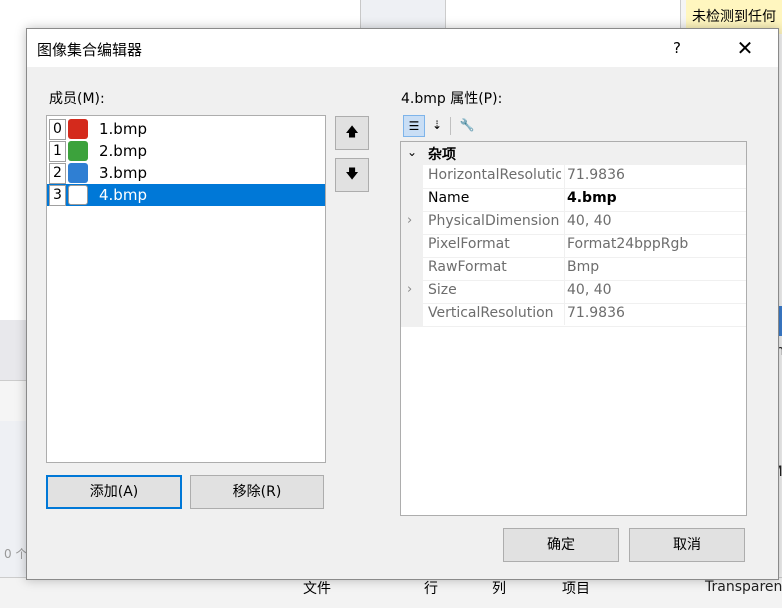  What do you see at coordinates (491, 313) in the screenshot?
I see `property-name: VerticalResolution` at bounding box center [491, 313].